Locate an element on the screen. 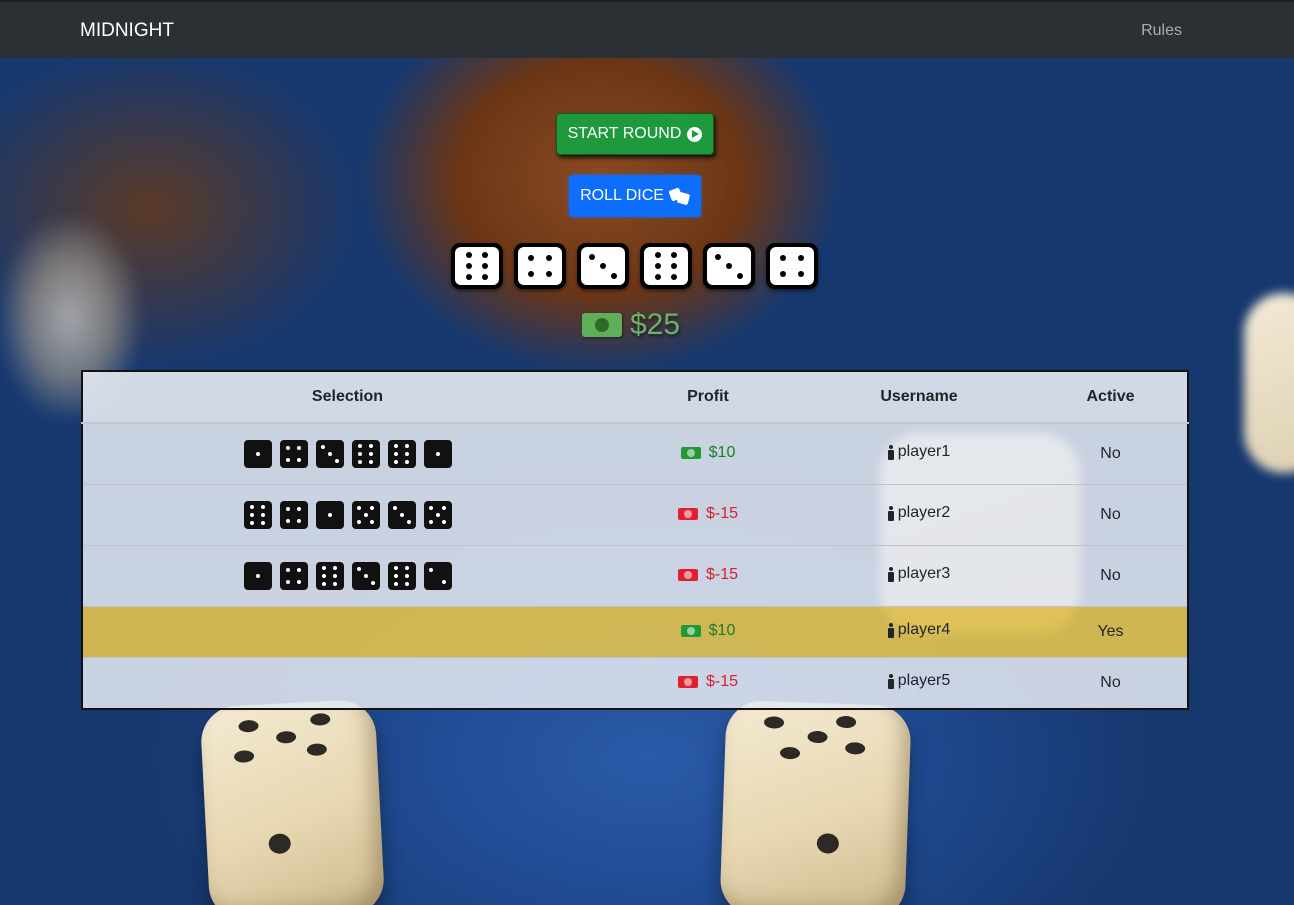 This screenshot has height=905, width=1294. table-row: $10 player4 Yes is located at coordinates (635, 632).